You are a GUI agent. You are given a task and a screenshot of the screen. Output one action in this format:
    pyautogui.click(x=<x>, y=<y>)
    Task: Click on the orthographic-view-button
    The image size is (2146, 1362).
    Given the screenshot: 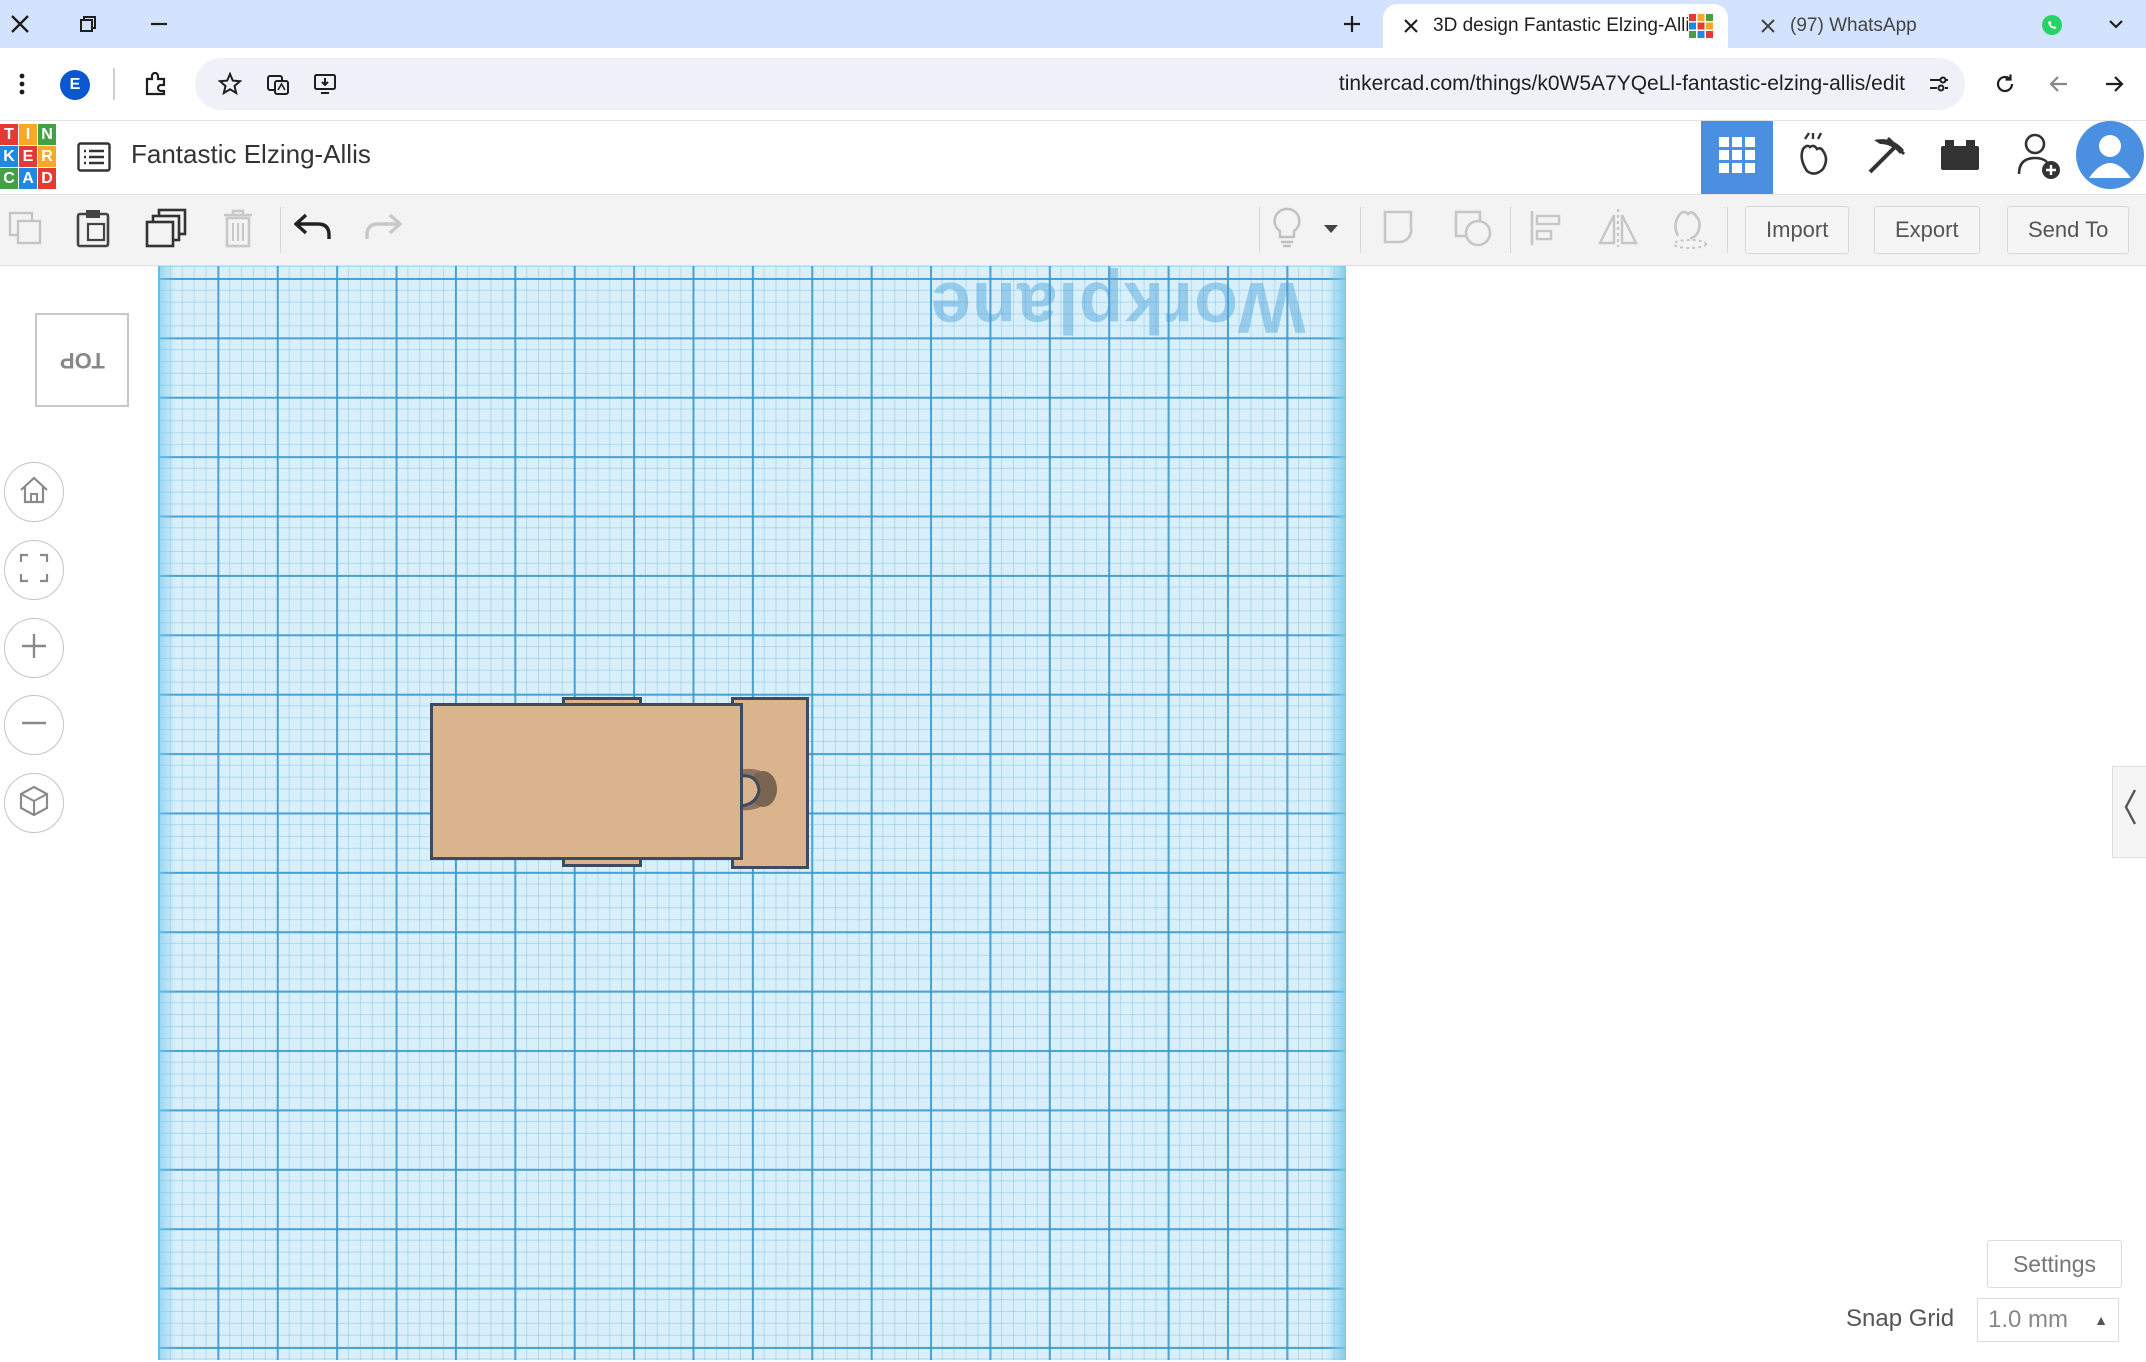 What is the action you would take?
    pyautogui.click(x=34, y=803)
    